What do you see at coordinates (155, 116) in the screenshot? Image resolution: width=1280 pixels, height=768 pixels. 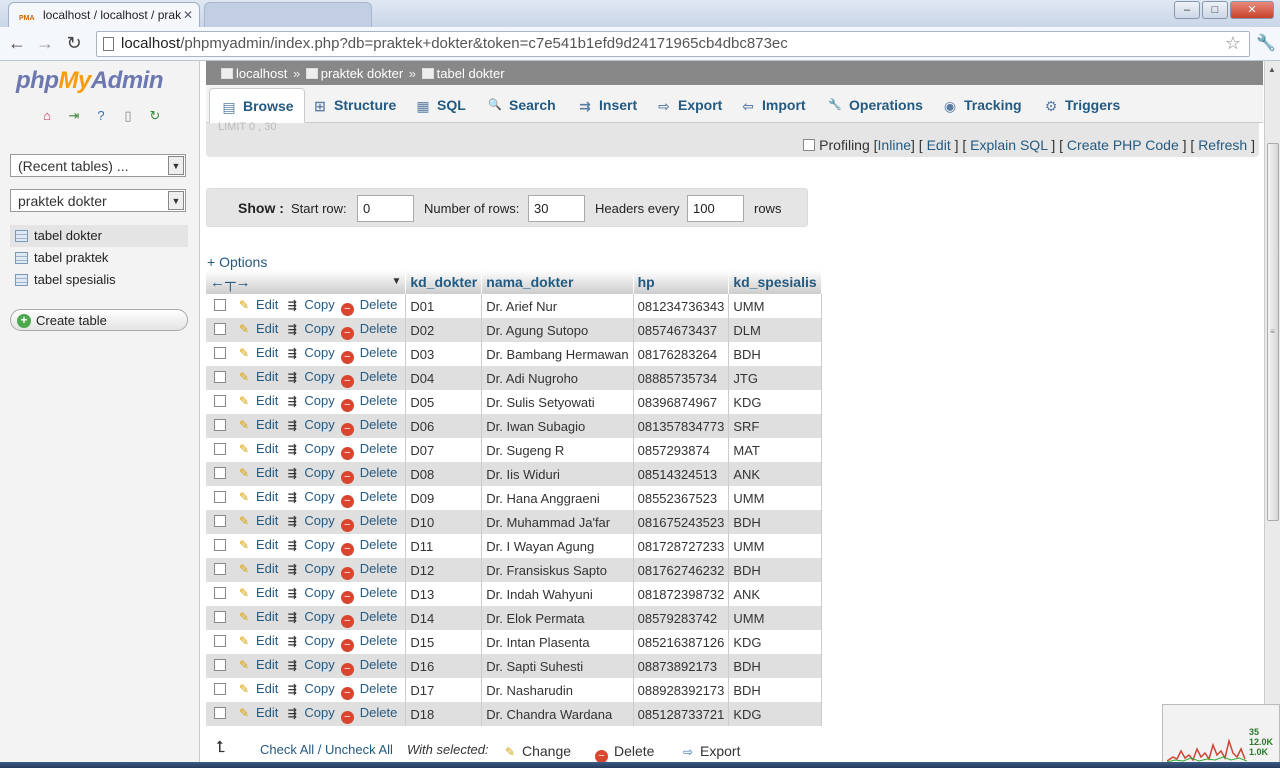 I see `reload-icon: ↻` at bounding box center [155, 116].